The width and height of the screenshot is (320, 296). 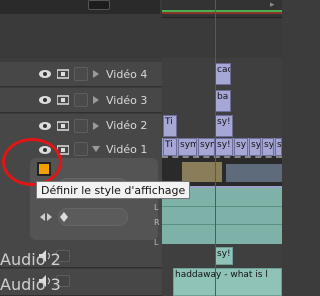 What do you see at coordinates (113, 190) in the screenshot?
I see `tooltip: Définir le style d'affichage` at bounding box center [113, 190].